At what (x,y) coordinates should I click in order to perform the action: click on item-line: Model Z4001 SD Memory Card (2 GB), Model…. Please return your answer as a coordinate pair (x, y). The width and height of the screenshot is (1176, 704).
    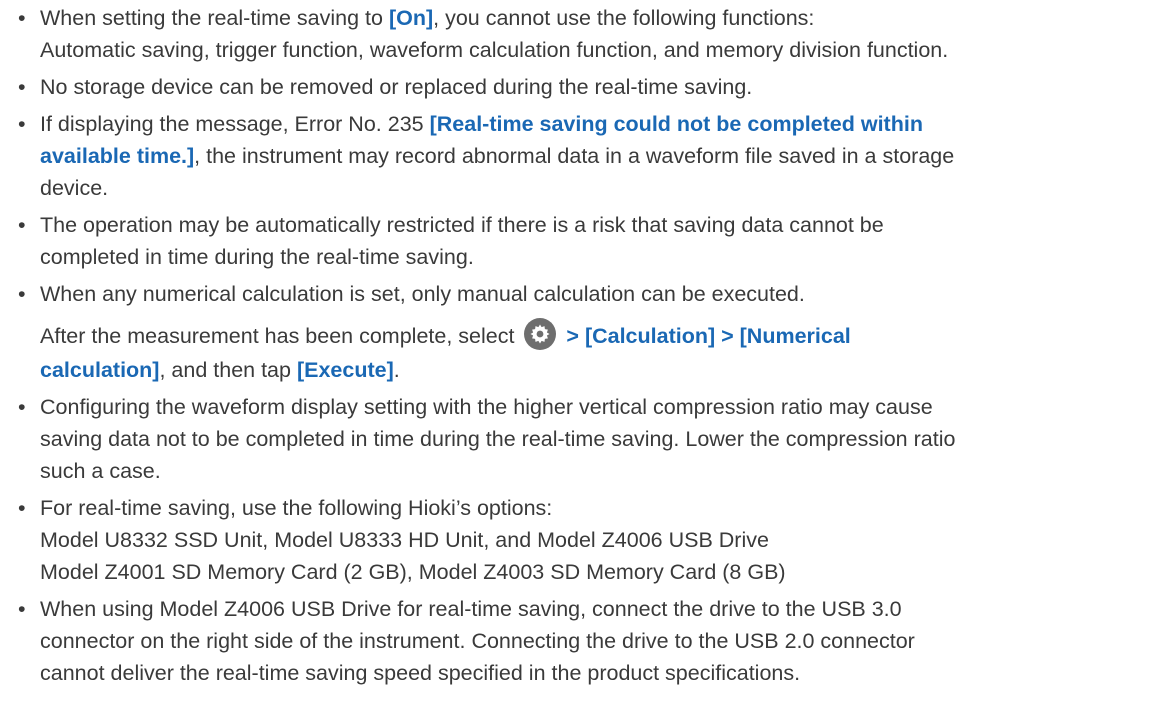
    Looking at the image, I should click on (413, 572).